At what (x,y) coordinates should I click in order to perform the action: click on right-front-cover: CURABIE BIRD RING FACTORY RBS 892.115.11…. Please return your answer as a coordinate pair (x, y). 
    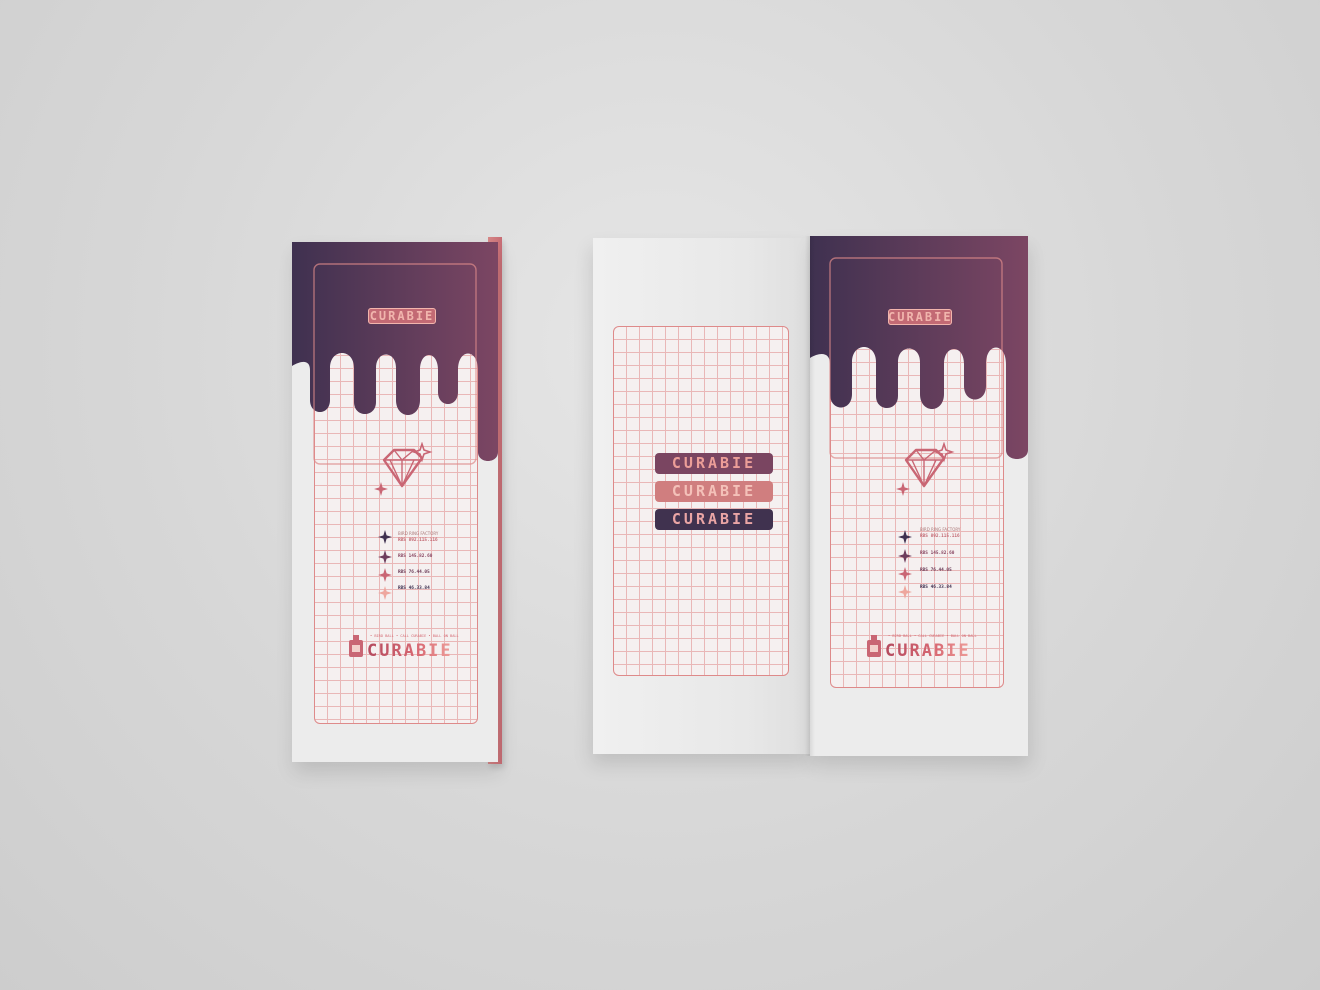
    Looking at the image, I should click on (919, 496).